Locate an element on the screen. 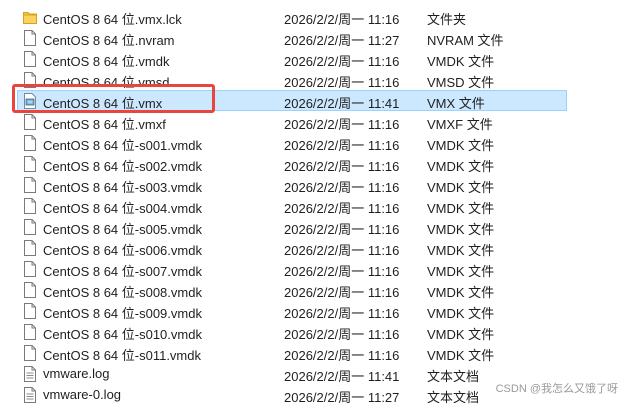 The image size is (626, 406). file-name: CentOS 8 64 位-s011.vmdk is located at coordinates (122, 354).